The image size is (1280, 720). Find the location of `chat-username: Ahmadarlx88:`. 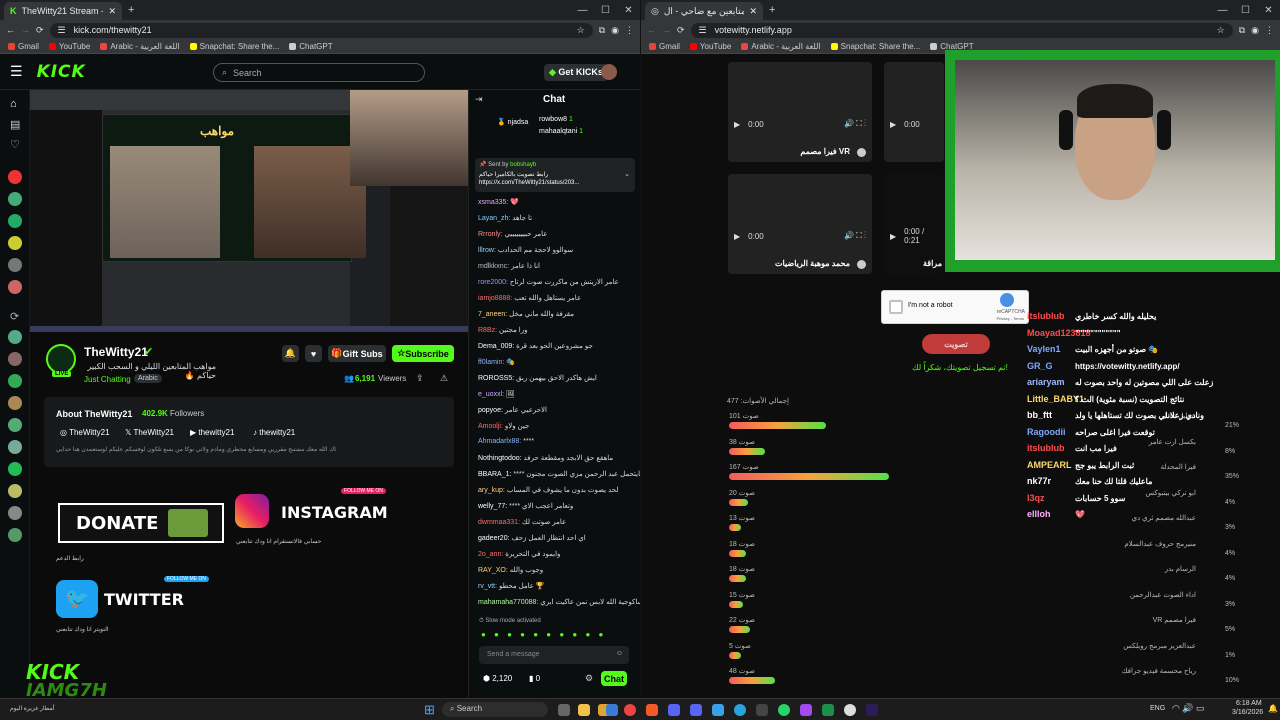

chat-username: Ahmadarlx88: is located at coordinates (499, 441).